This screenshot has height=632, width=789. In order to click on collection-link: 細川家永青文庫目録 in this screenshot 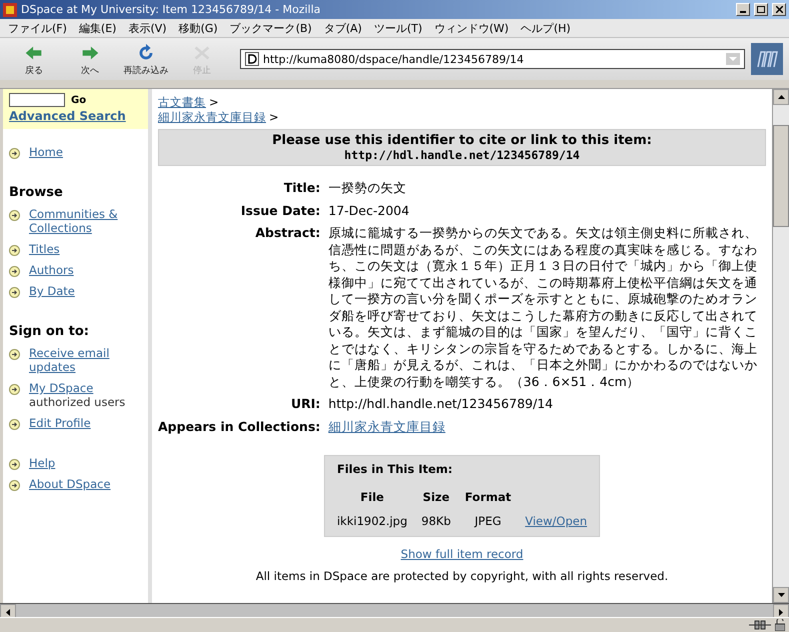, I will do `click(387, 426)`.